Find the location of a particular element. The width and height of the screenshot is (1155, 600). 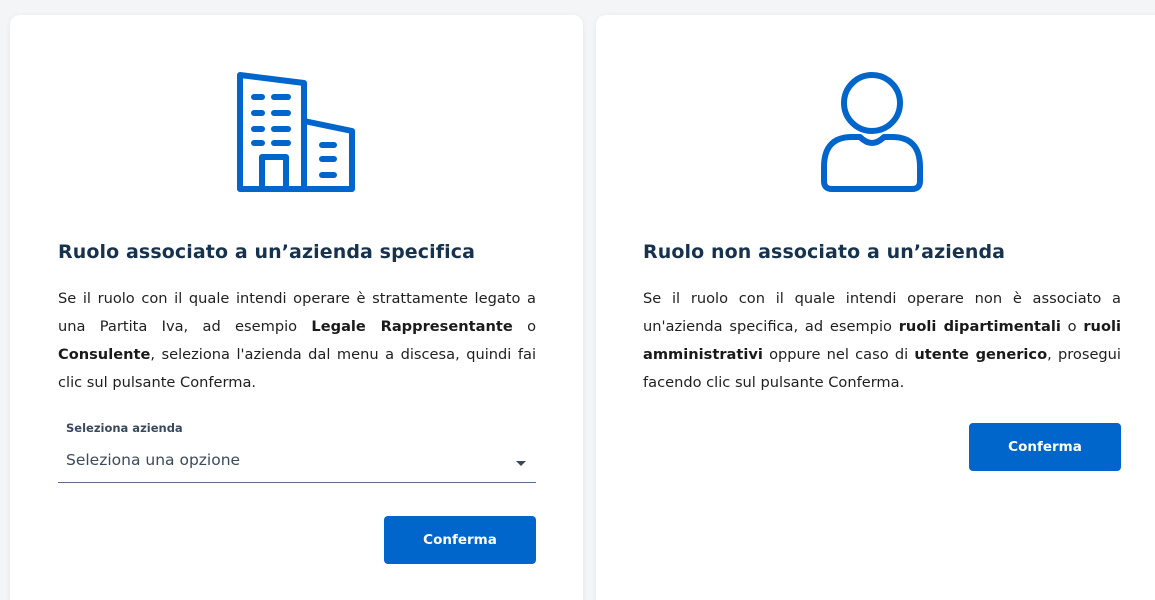

company-role-title: Ruolo associato a un’azienda specifica is located at coordinates (267, 252).